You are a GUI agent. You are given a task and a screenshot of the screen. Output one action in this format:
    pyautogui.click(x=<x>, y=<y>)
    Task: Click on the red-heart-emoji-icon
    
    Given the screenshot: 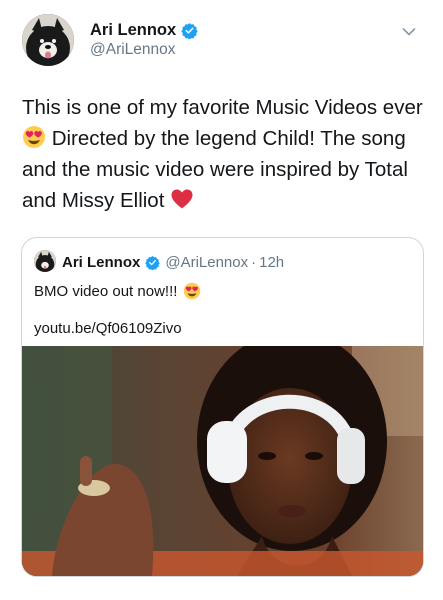 What is the action you would take?
    pyautogui.click(x=182, y=199)
    